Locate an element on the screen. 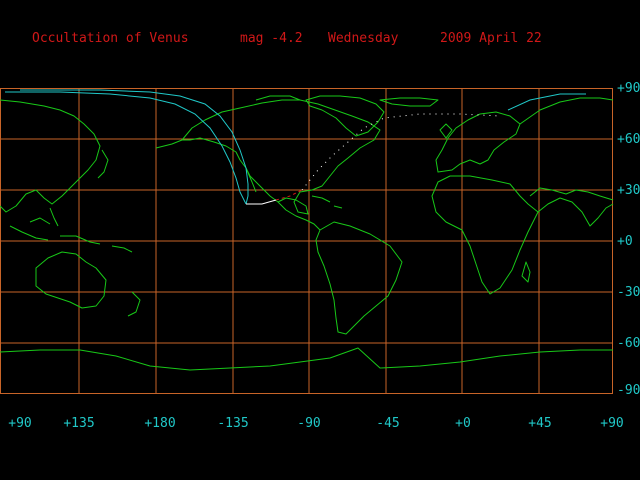  coast-arctic-islands is located at coordinates (347, 101).